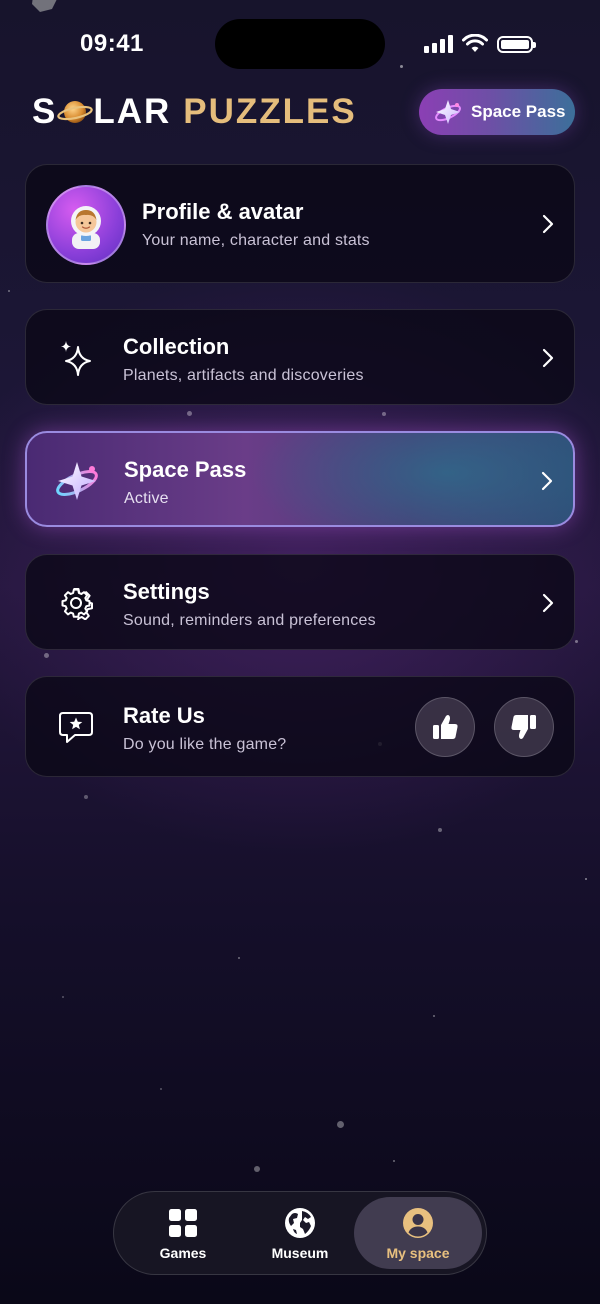 The image size is (600, 1304). What do you see at coordinates (205, 744) in the screenshot?
I see `rate-us-subtitle: Do you like the game?` at bounding box center [205, 744].